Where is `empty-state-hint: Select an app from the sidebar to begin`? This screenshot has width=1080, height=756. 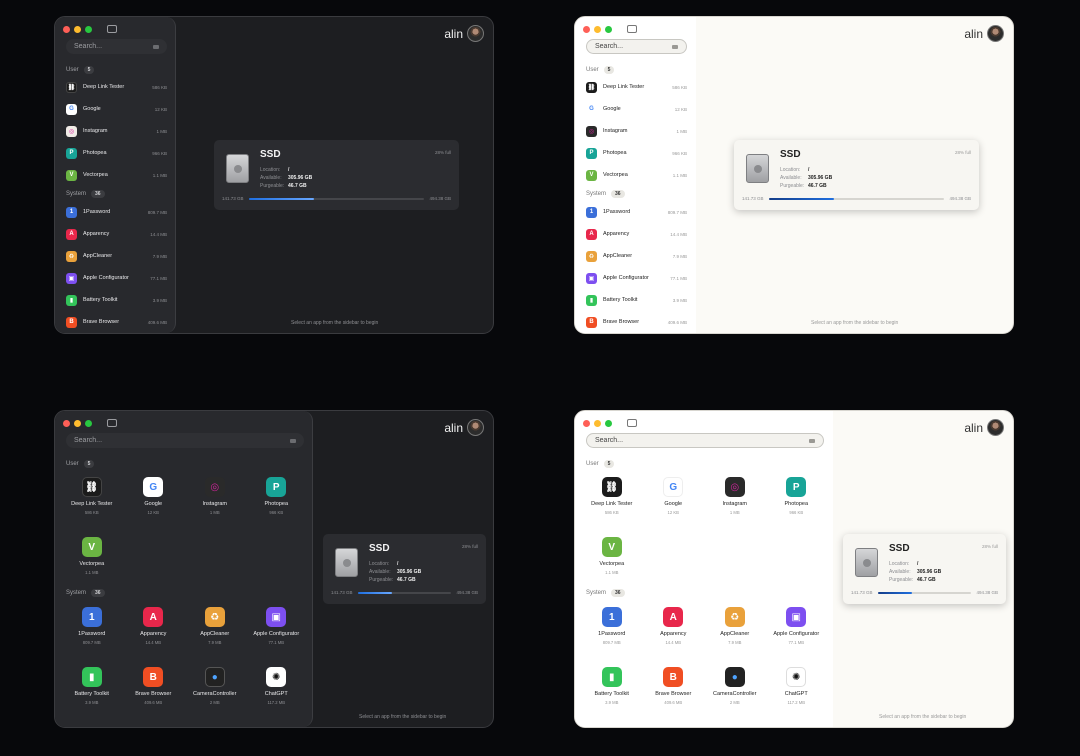 empty-state-hint: Select an app from the sidebar to begin is located at coordinates (403, 717).